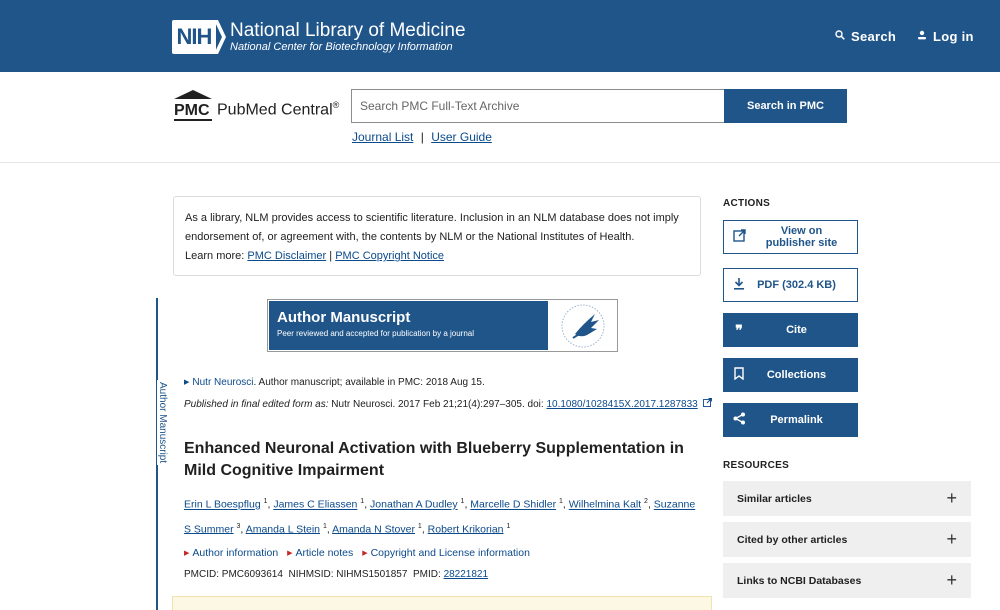 This screenshot has height=610, width=1000. I want to click on collections-button: Collections, so click(790, 375).